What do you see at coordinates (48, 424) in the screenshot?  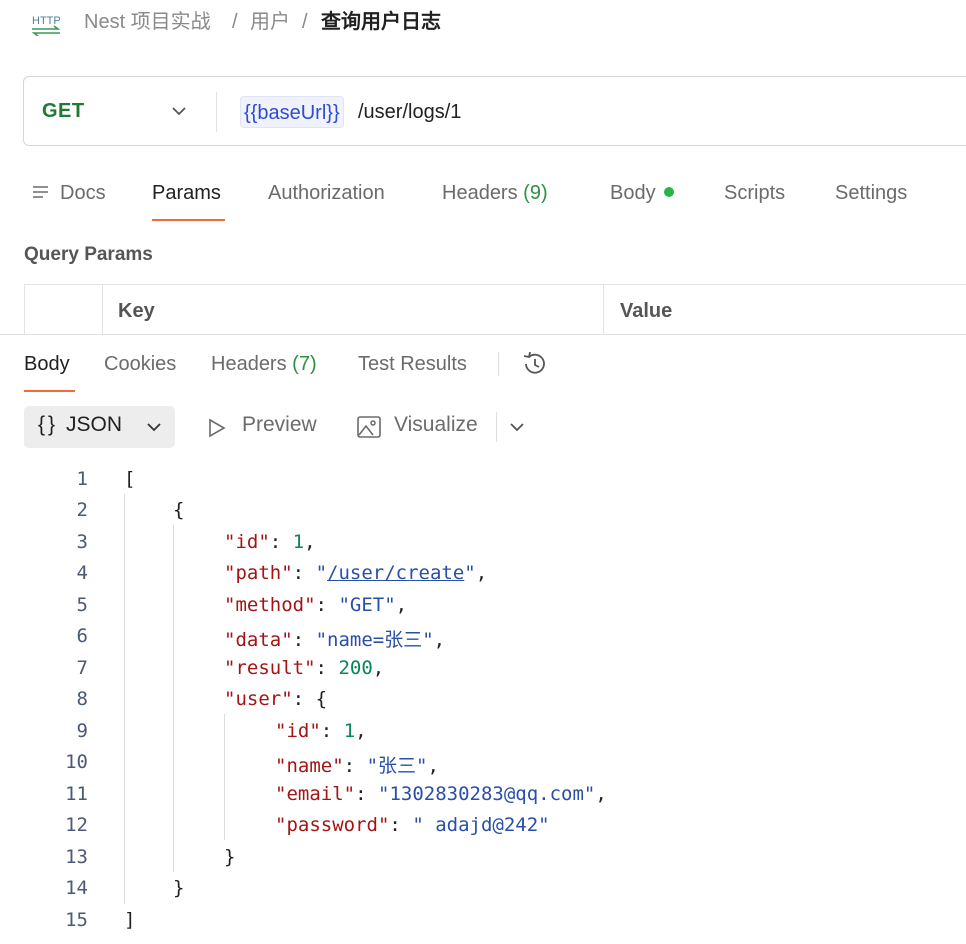 I see `braces-icon: {}` at bounding box center [48, 424].